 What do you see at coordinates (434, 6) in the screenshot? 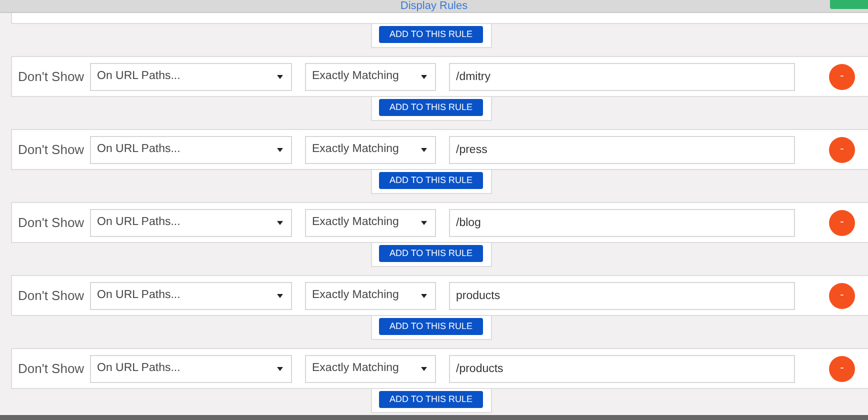
I see `header-title: Display Rules` at bounding box center [434, 6].